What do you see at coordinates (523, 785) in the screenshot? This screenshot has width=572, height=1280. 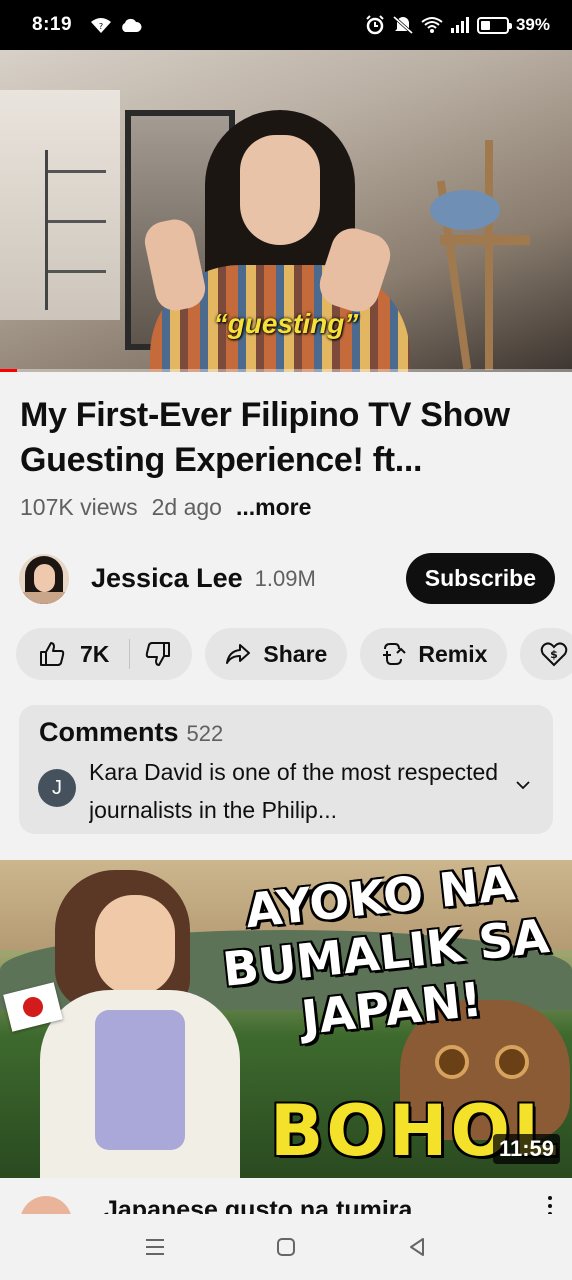 I see `chevron-down-icon` at bounding box center [523, 785].